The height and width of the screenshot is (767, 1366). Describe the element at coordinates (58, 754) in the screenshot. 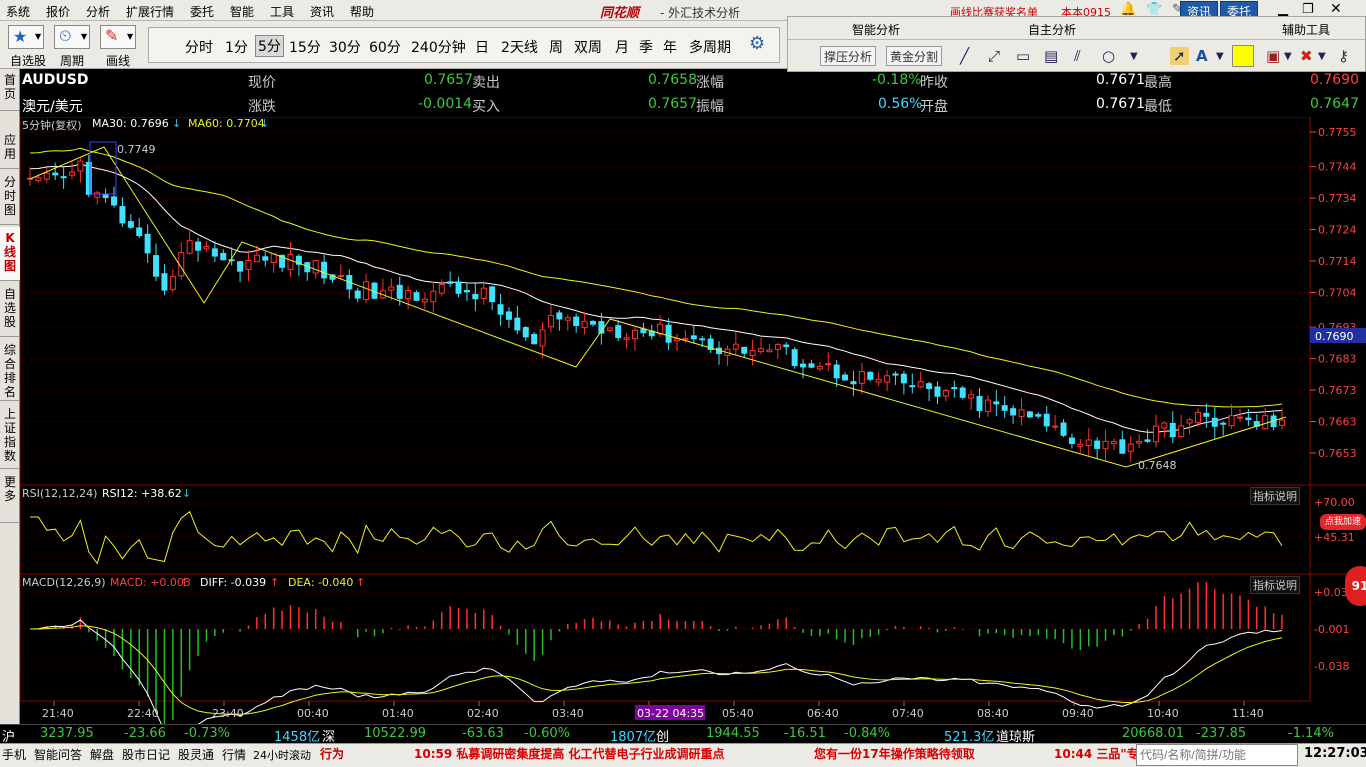

I see `smart-qa-button: 智能问答` at that location.